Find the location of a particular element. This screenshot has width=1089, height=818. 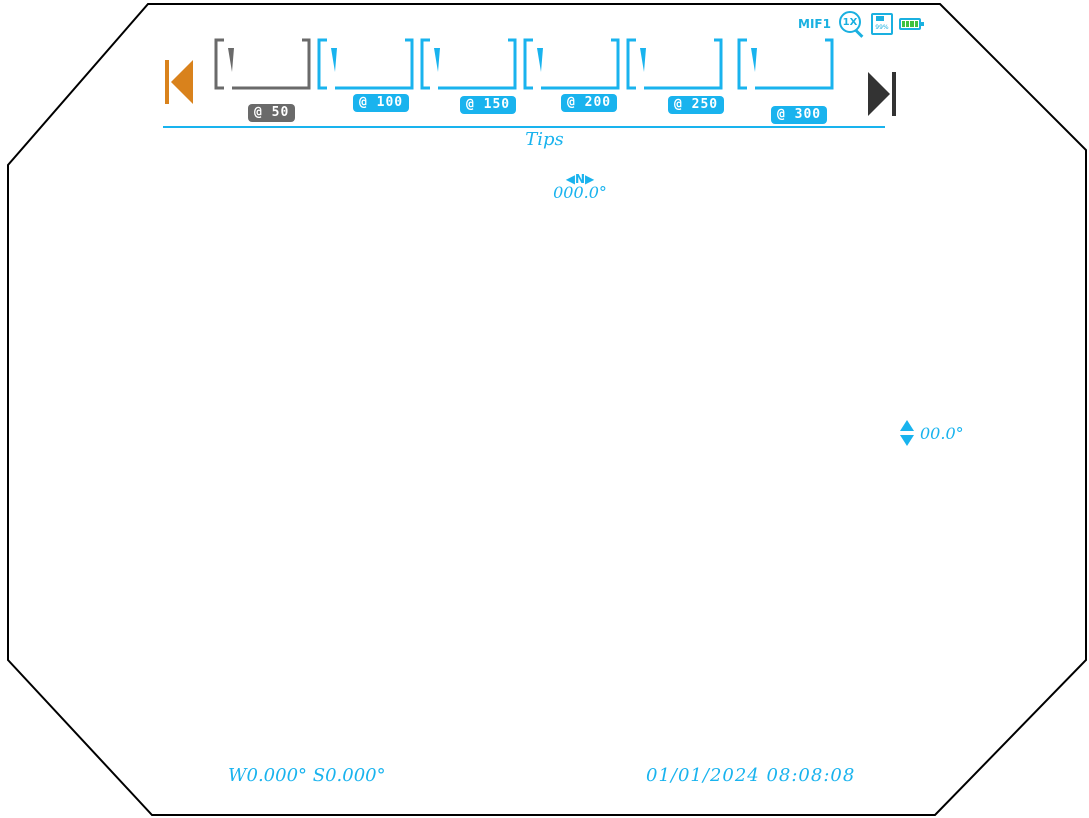

sd-card-icon: 99% is located at coordinates (881, 24).